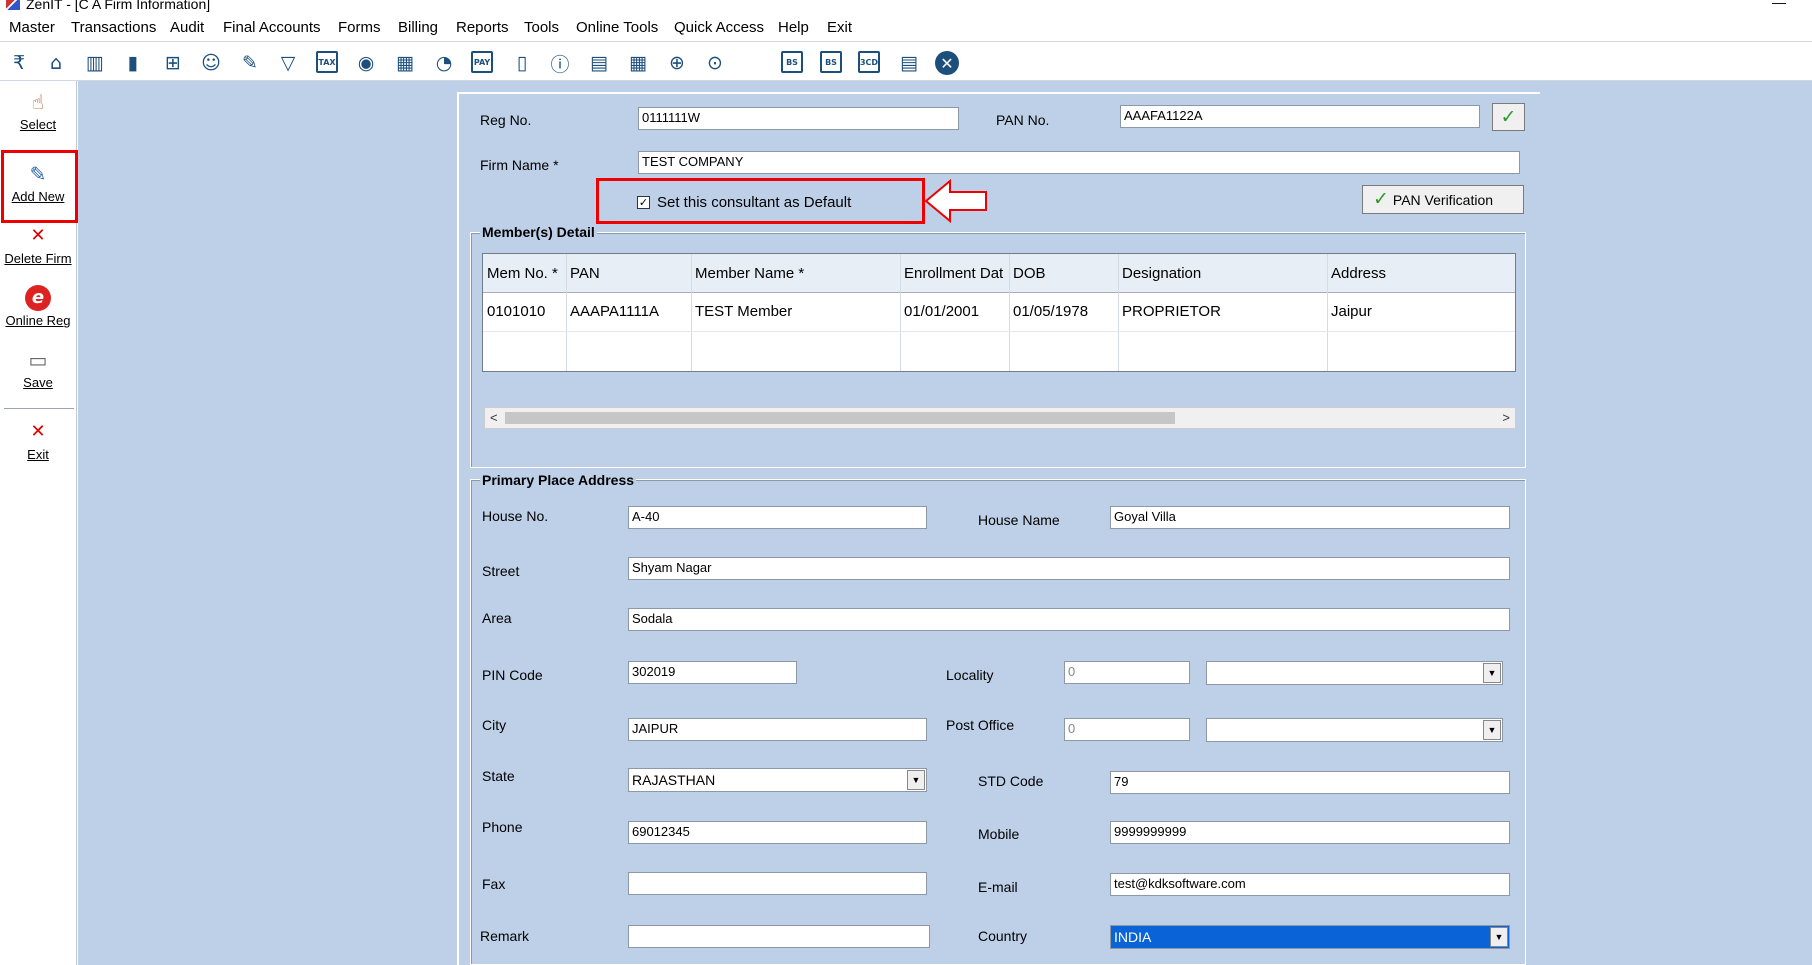 This screenshot has width=1812, height=965. Describe the element at coordinates (1310, 884) in the screenshot. I see `email-field: test@kdksoftware.com` at that location.